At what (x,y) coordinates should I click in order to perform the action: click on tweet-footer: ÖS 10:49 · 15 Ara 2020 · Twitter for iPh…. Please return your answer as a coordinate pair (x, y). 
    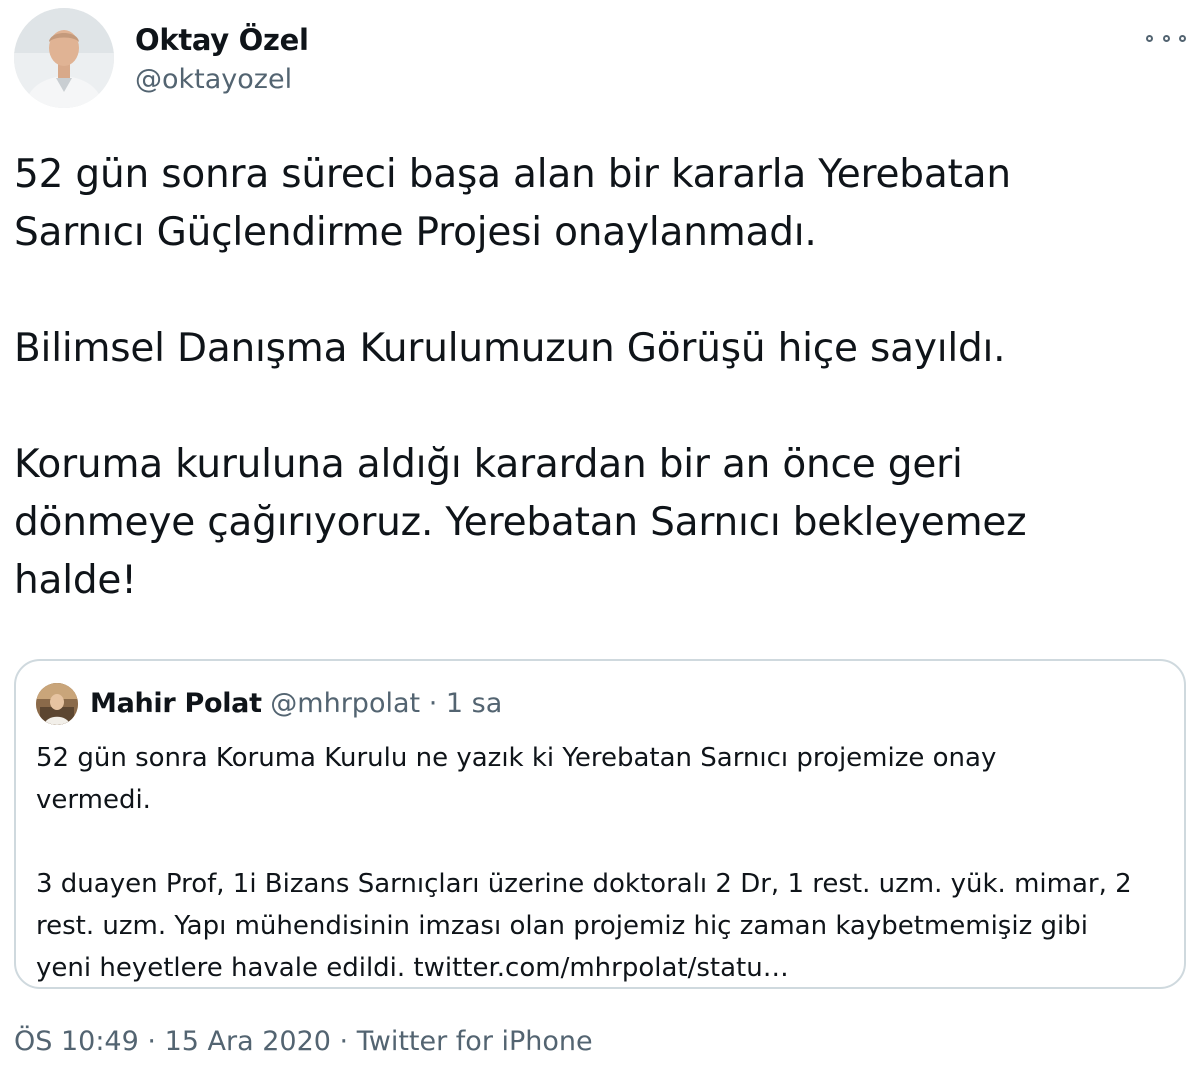
    Looking at the image, I should click on (303, 1042).